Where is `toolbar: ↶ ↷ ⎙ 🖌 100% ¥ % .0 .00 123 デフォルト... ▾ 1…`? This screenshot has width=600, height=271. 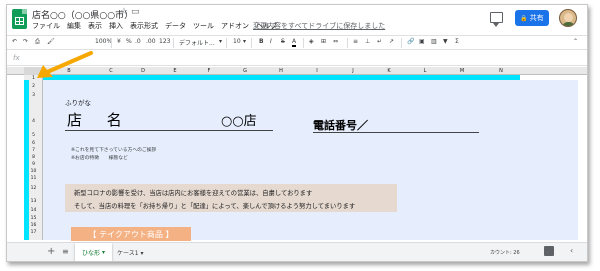
toolbar: ↶ ↷ ⎙ 🖌 100% ¥ % .0 .00 123 デフォルト... ▾ 1… is located at coordinates (297, 42).